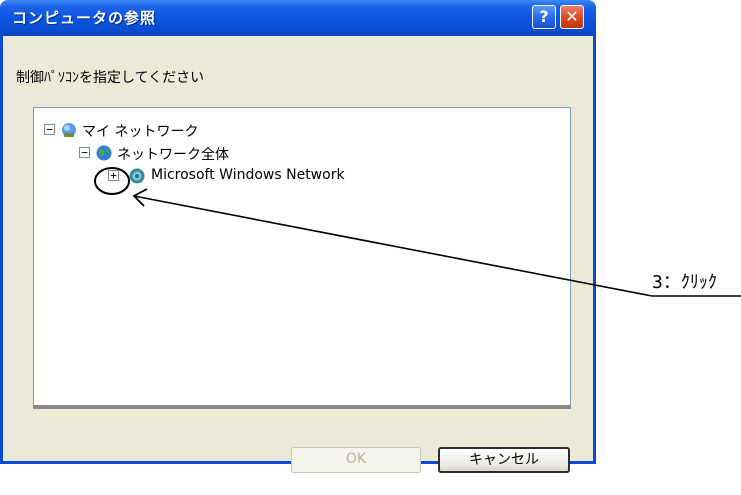 The height and width of the screenshot is (495, 741). Describe the element at coordinates (393, 246) in the screenshot. I see `callout-arrow-line` at that location.